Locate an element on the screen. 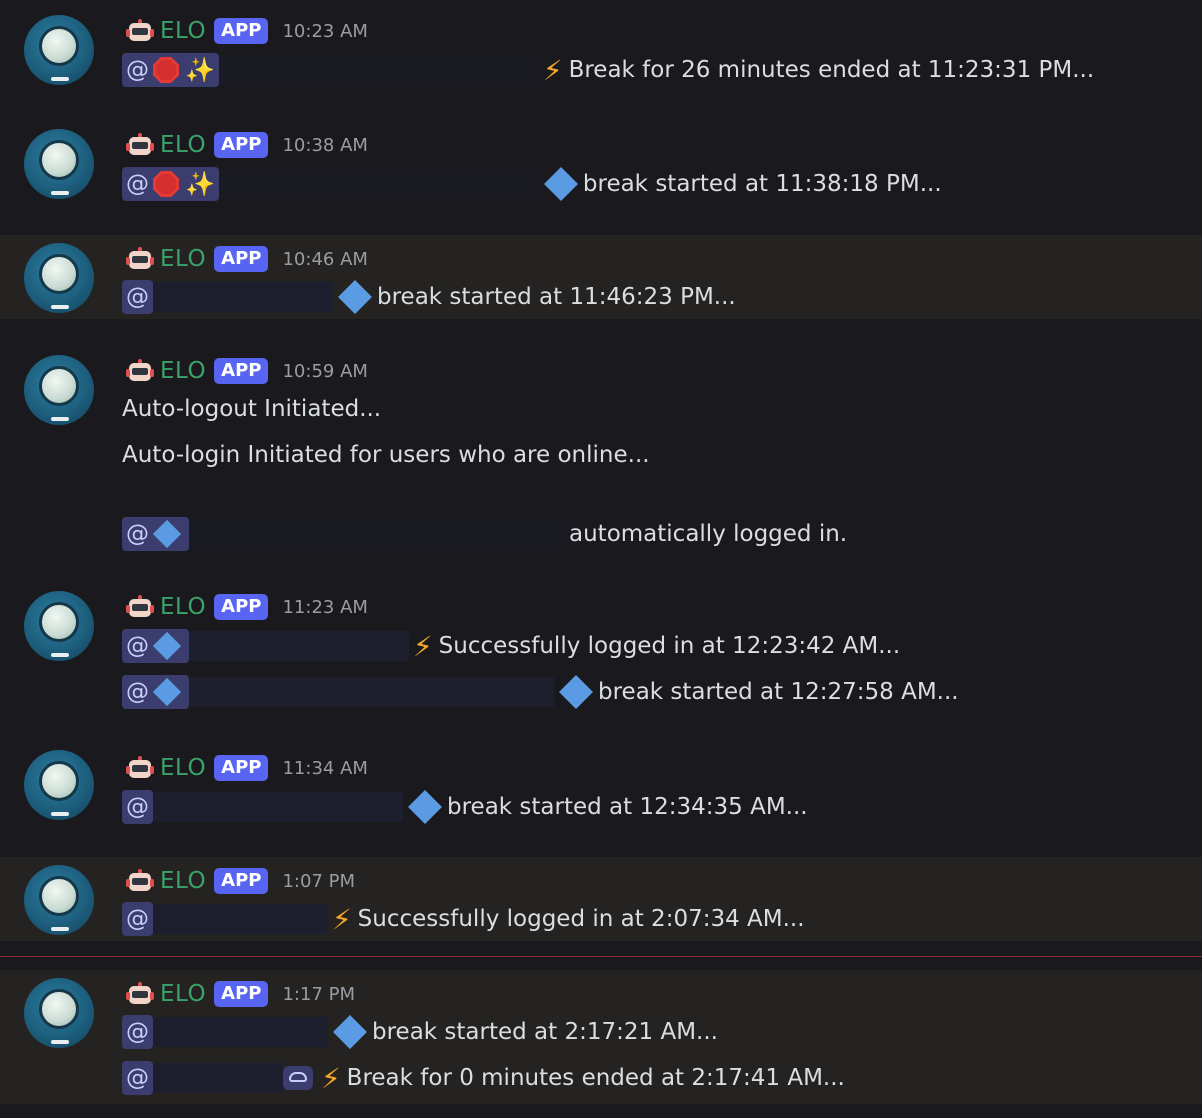  timestamp: 1:07 PM is located at coordinates (318, 881).